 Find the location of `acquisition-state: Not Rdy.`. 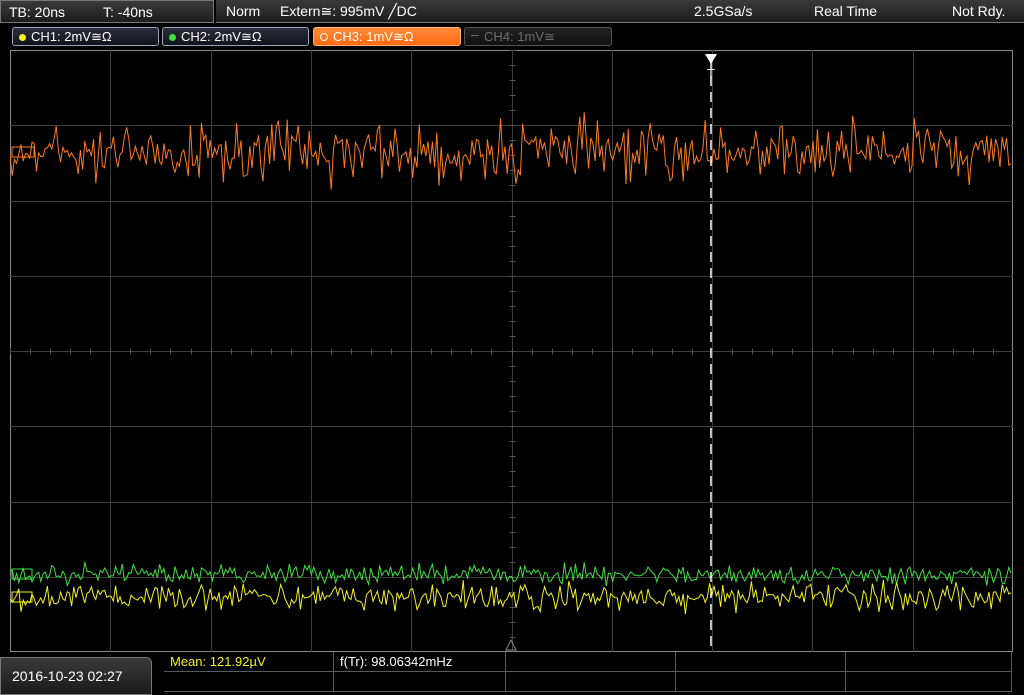

acquisition-state: Not Rdy. is located at coordinates (979, 11).